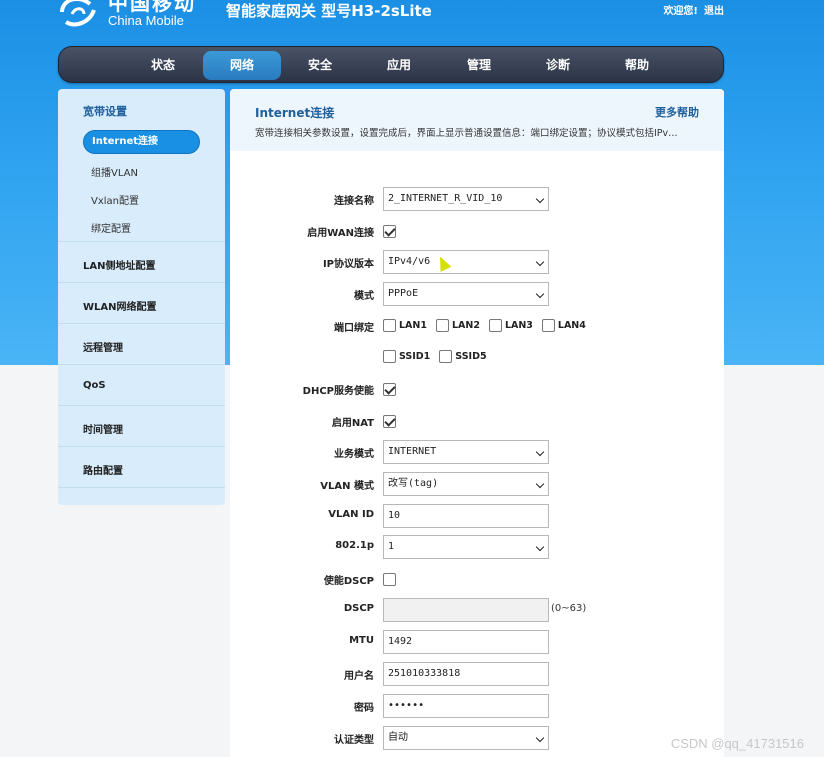 This screenshot has width=824, height=757. What do you see at coordinates (693, 9) in the screenshot?
I see `user-links: 欢迎您! 退出` at bounding box center [693, 9].